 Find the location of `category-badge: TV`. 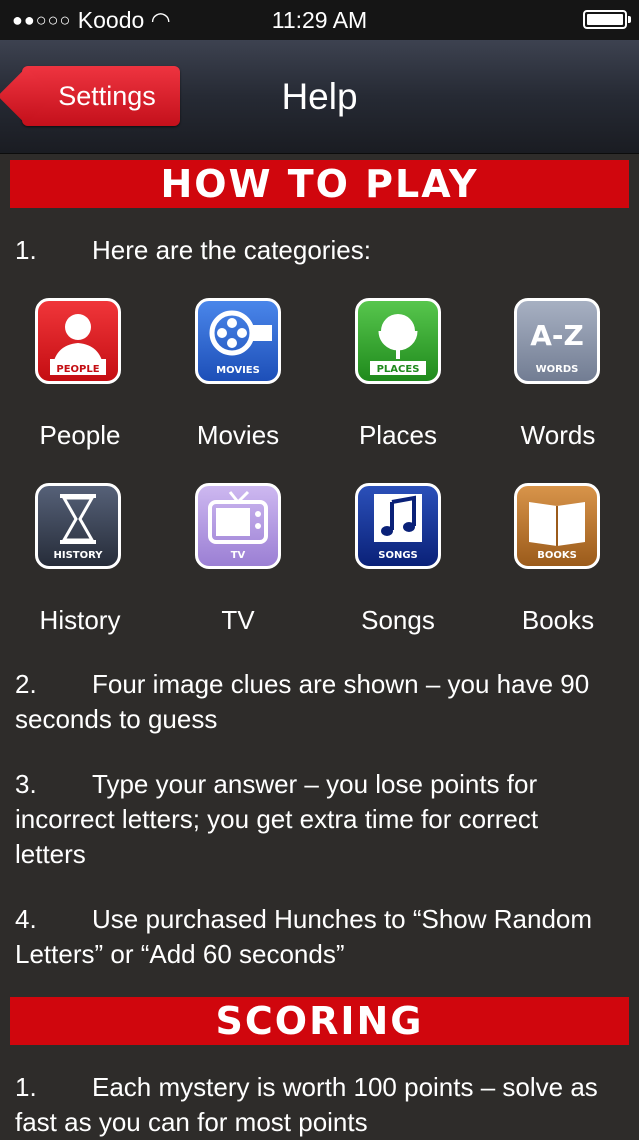

category-badge: TV is located at coordinates (238, 555).